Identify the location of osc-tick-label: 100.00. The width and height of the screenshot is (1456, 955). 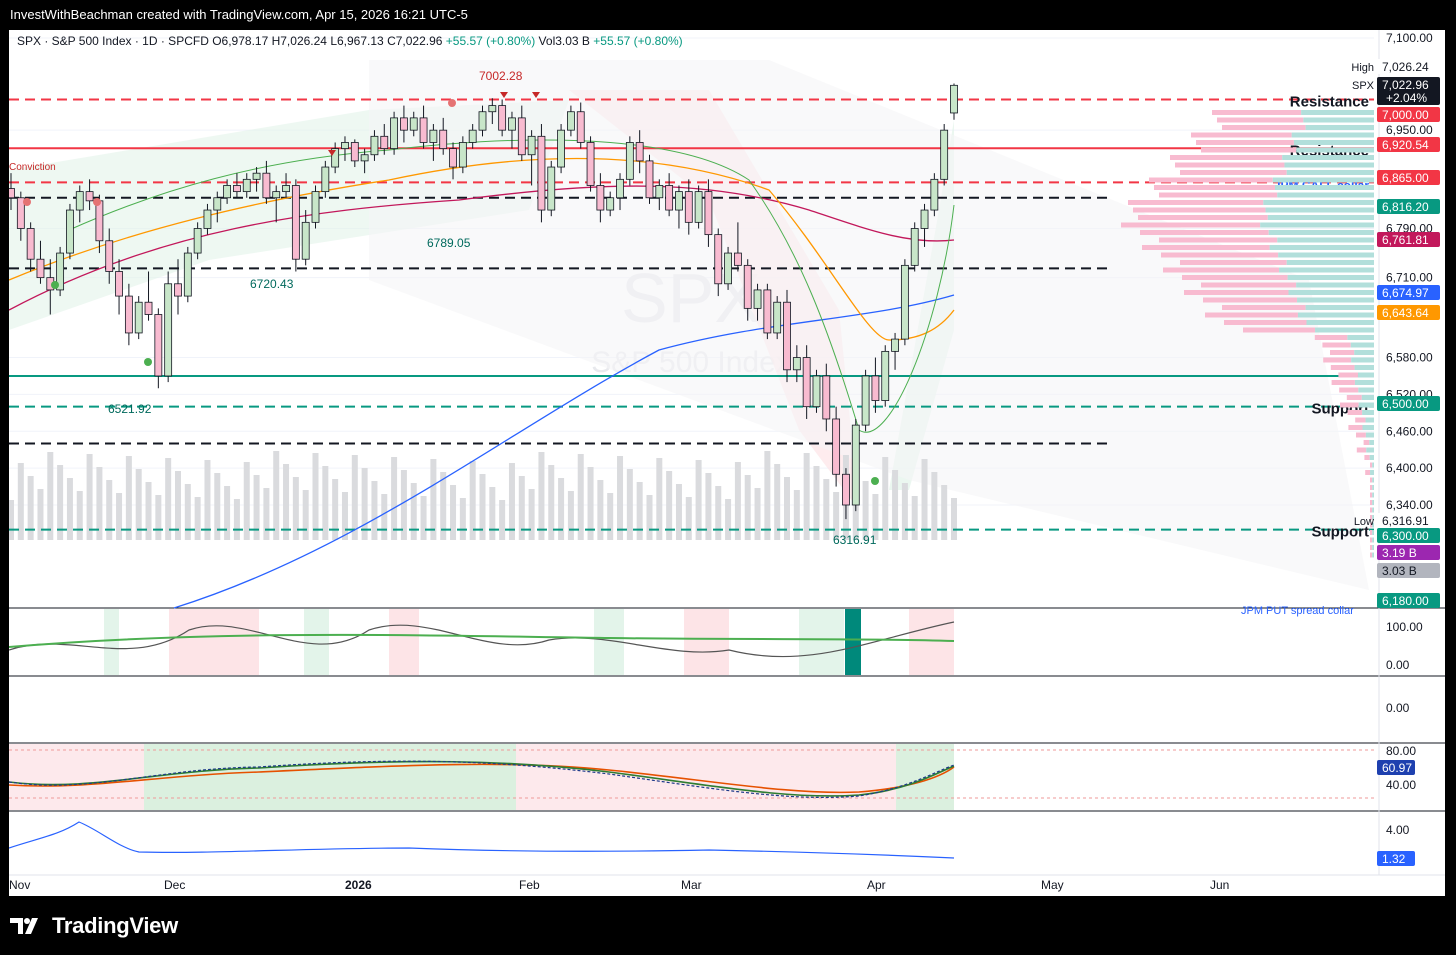
(1404, 627).